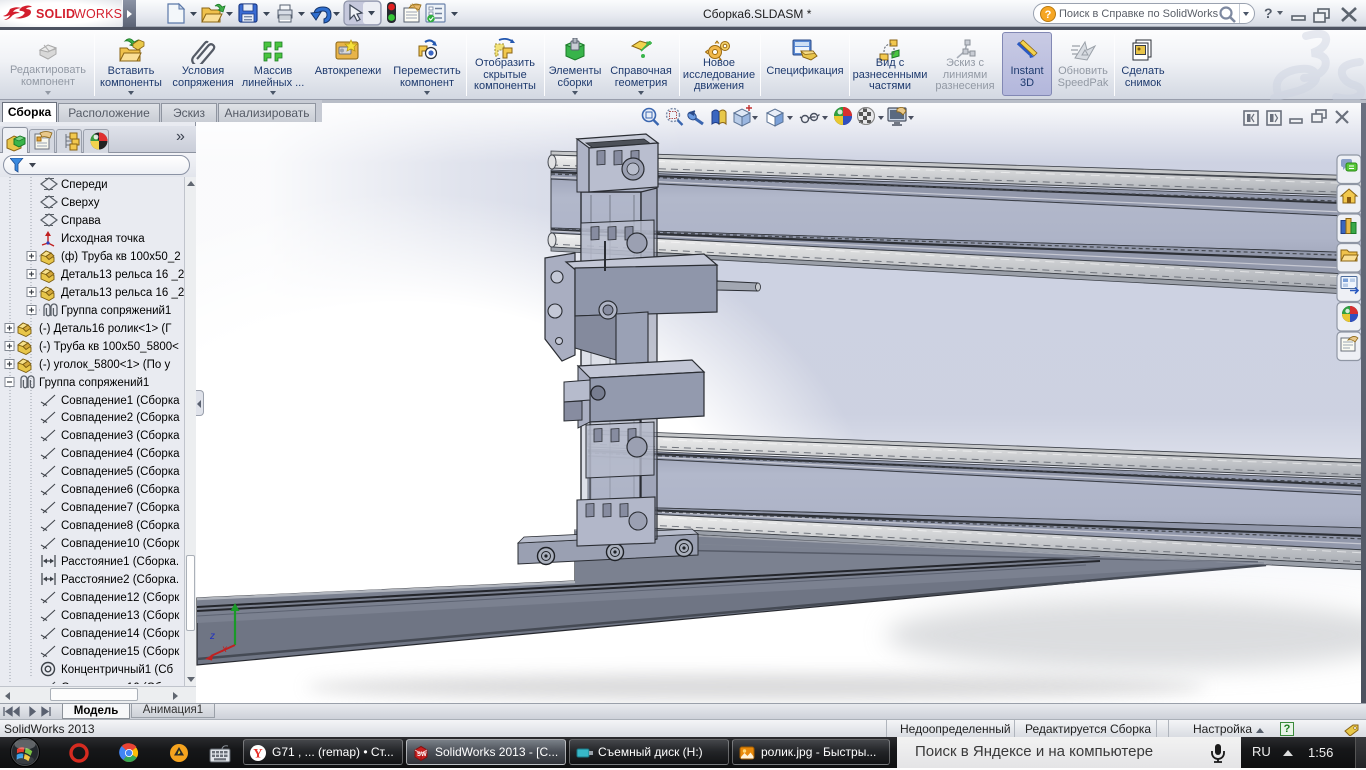 This screenshot has height=770, width=1366. I want to click on svg-text: Спереди, so click(84, 185).